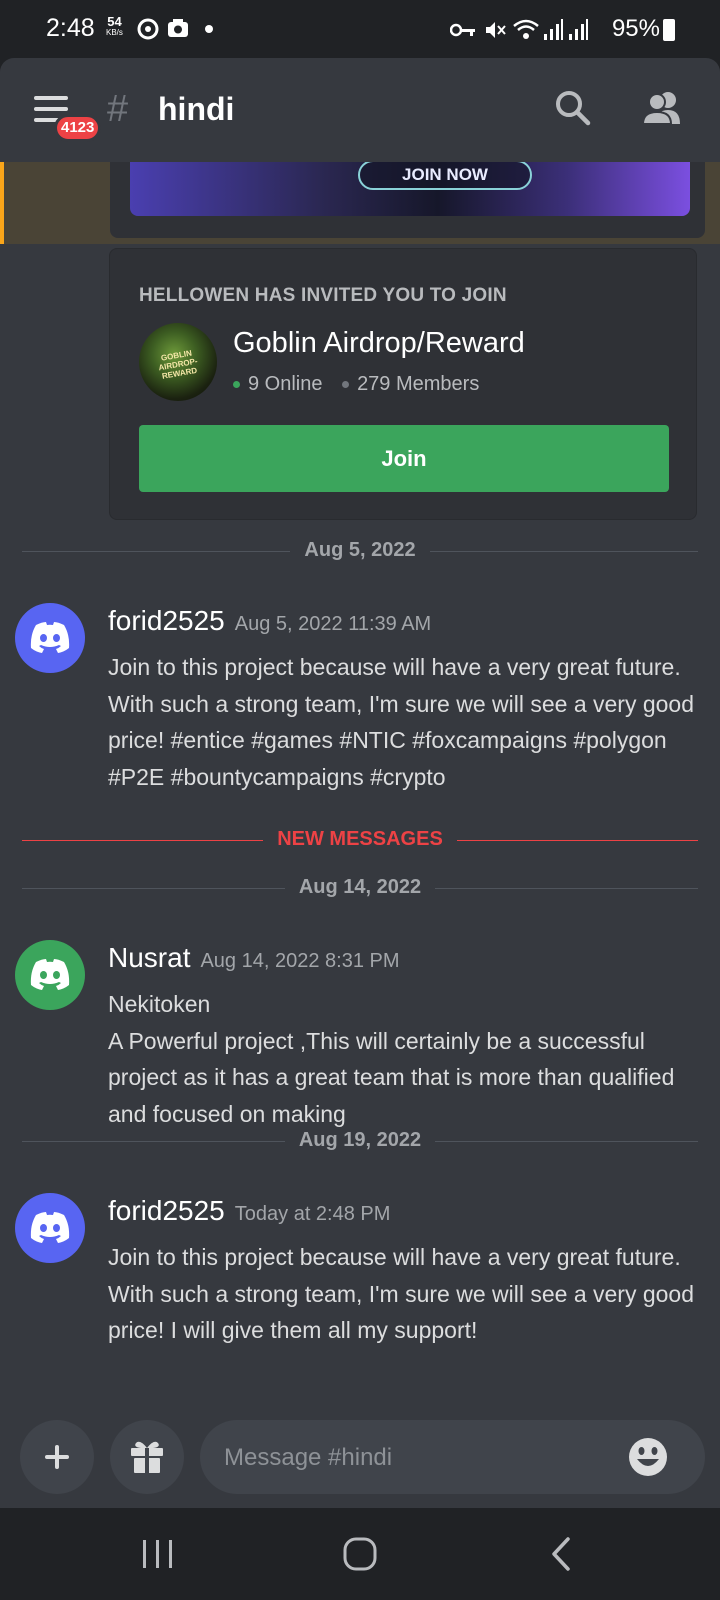  What do you see at coordinates (236, 385) in the screenshot?
I see `online-dot-icon` at bounding box center [236, 385].